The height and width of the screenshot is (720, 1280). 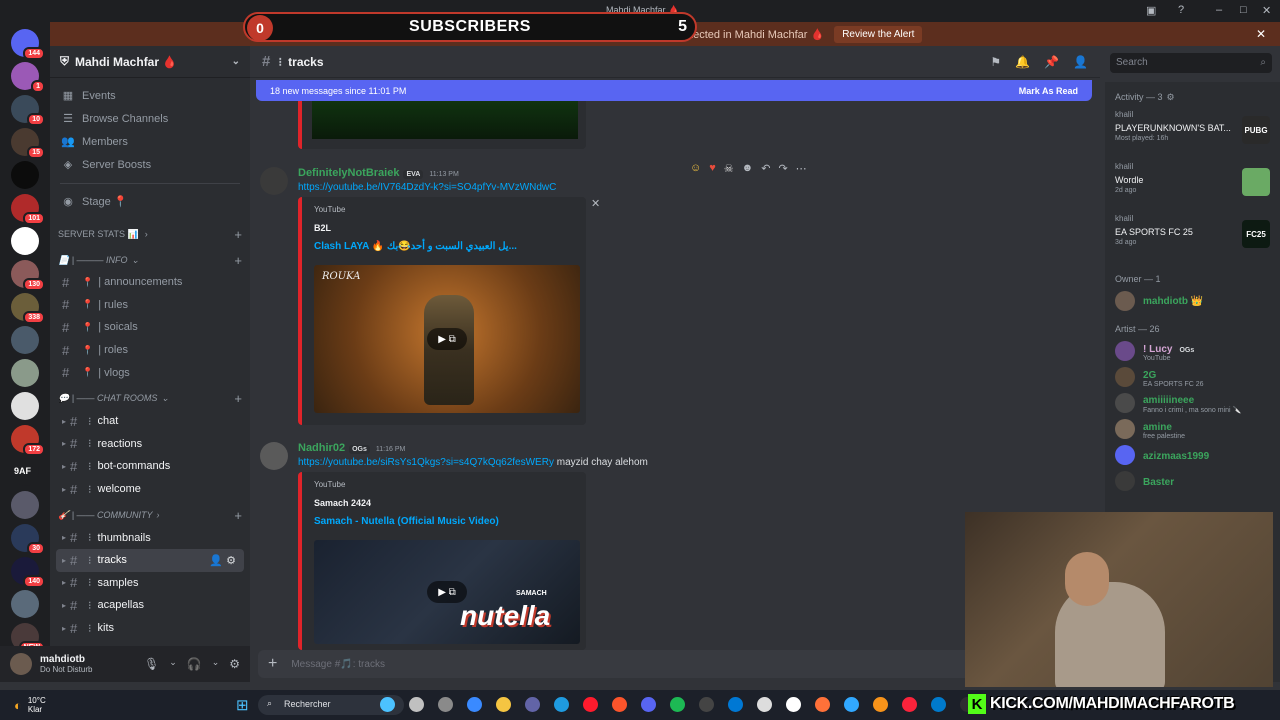 What do you see at coordinates (28, 308) in the screenshot?
I see `server-icon: 338` at bounding box center [28, 308].